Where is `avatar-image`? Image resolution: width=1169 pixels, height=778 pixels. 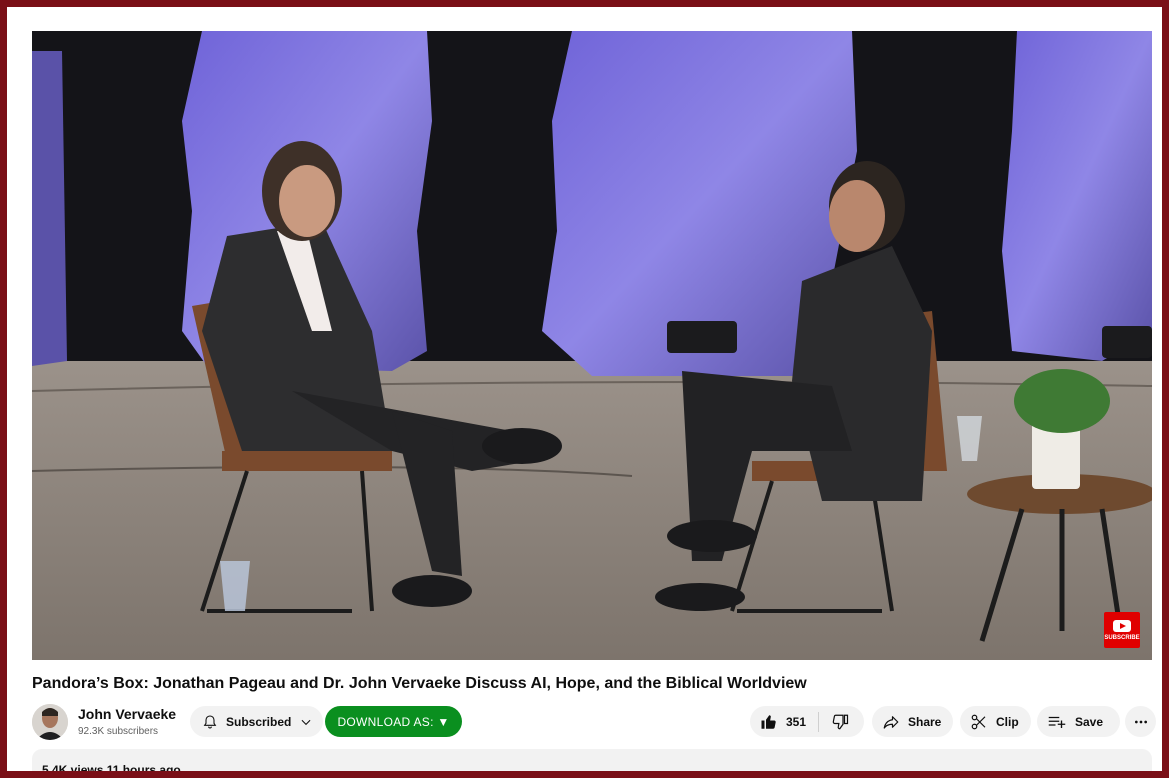
avatar-image is located at coordinates (50, 722).